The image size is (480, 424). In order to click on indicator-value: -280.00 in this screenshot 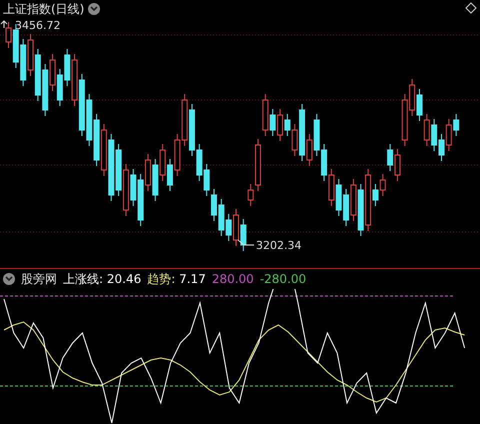, I will do `click(283, 279)`.